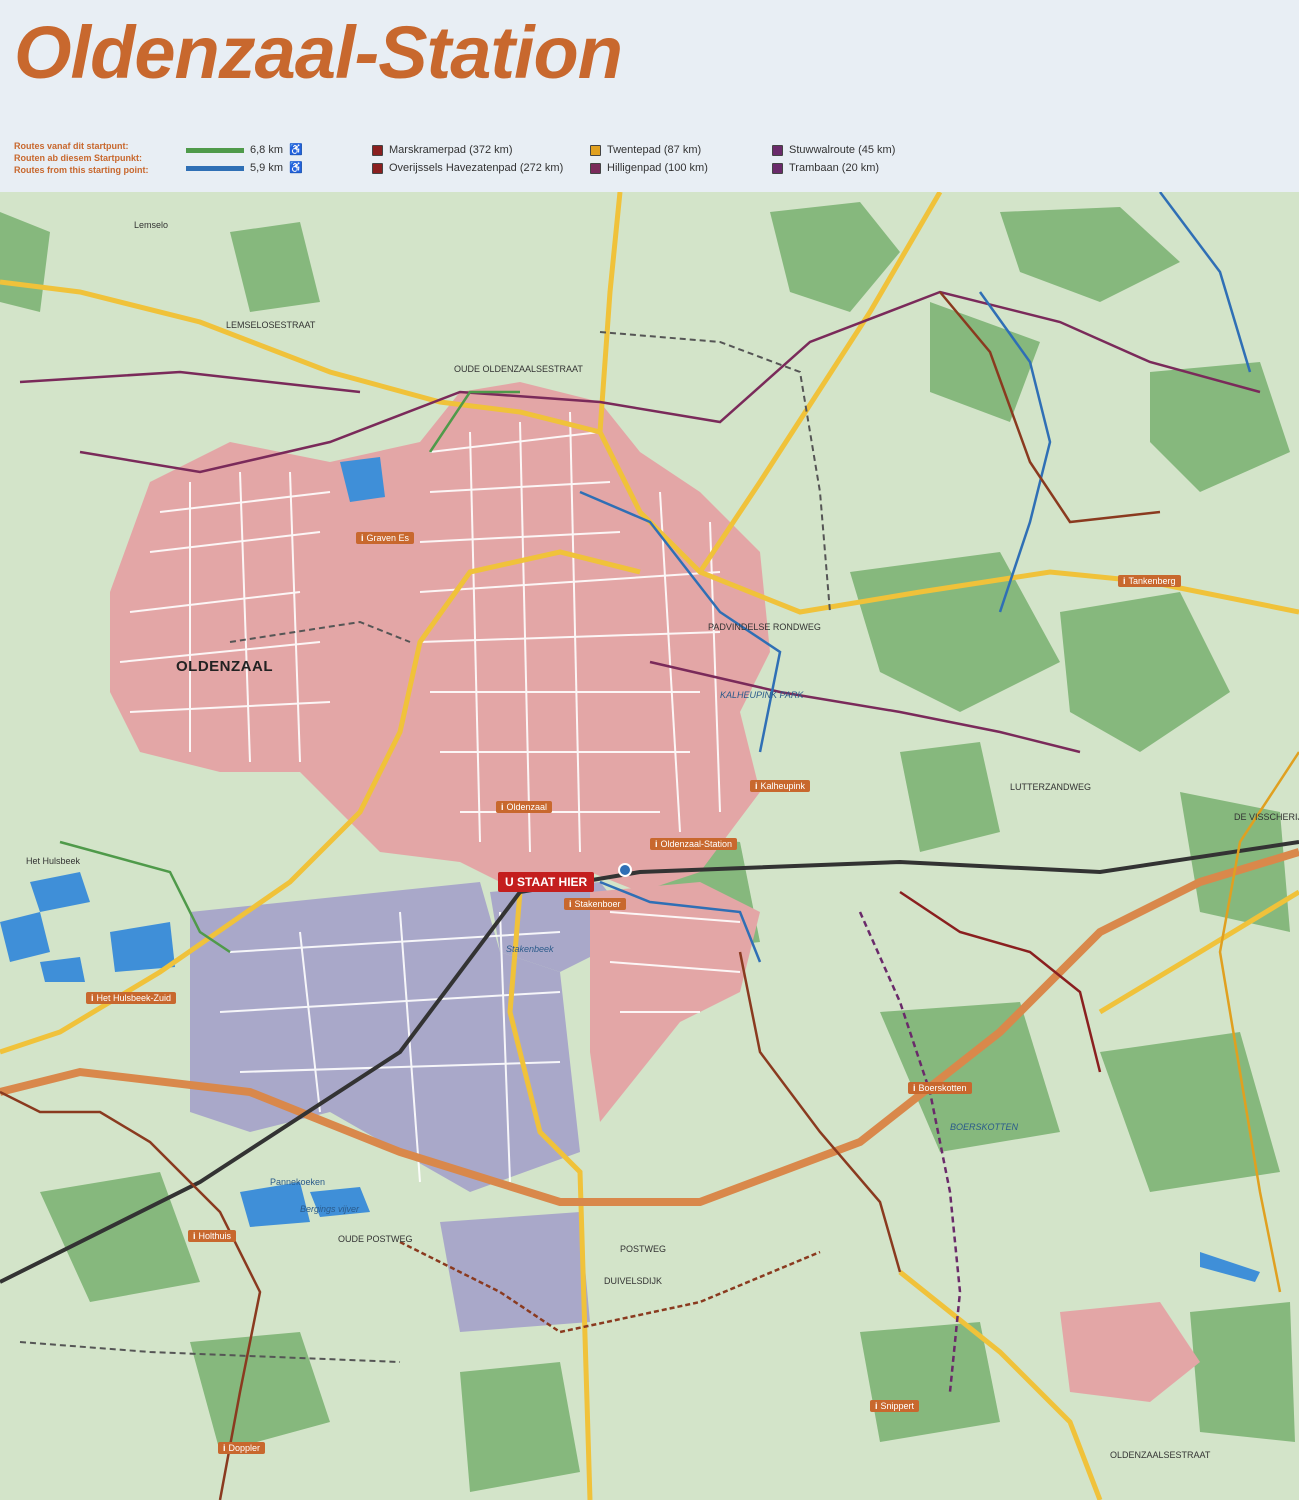 The height and width of the screenshot is (1500, 1299). What do you see at coordinates (762, 695) in the screenshot?
I see `place-kalheupink-park: KALHEUPINK PARK` at bounding box center [762, 695].